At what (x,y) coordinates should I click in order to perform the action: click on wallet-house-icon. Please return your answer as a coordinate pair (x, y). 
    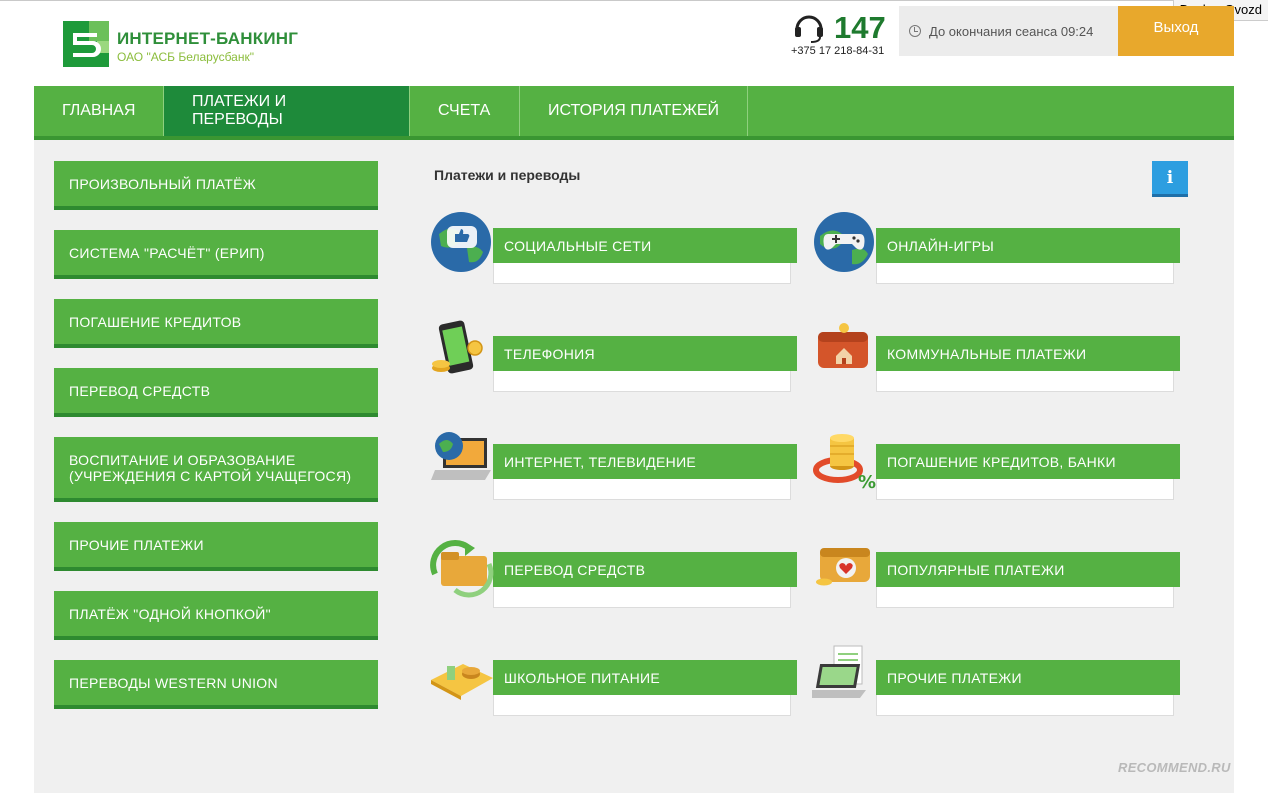
    Looking at the image, I should click on (843, 345).